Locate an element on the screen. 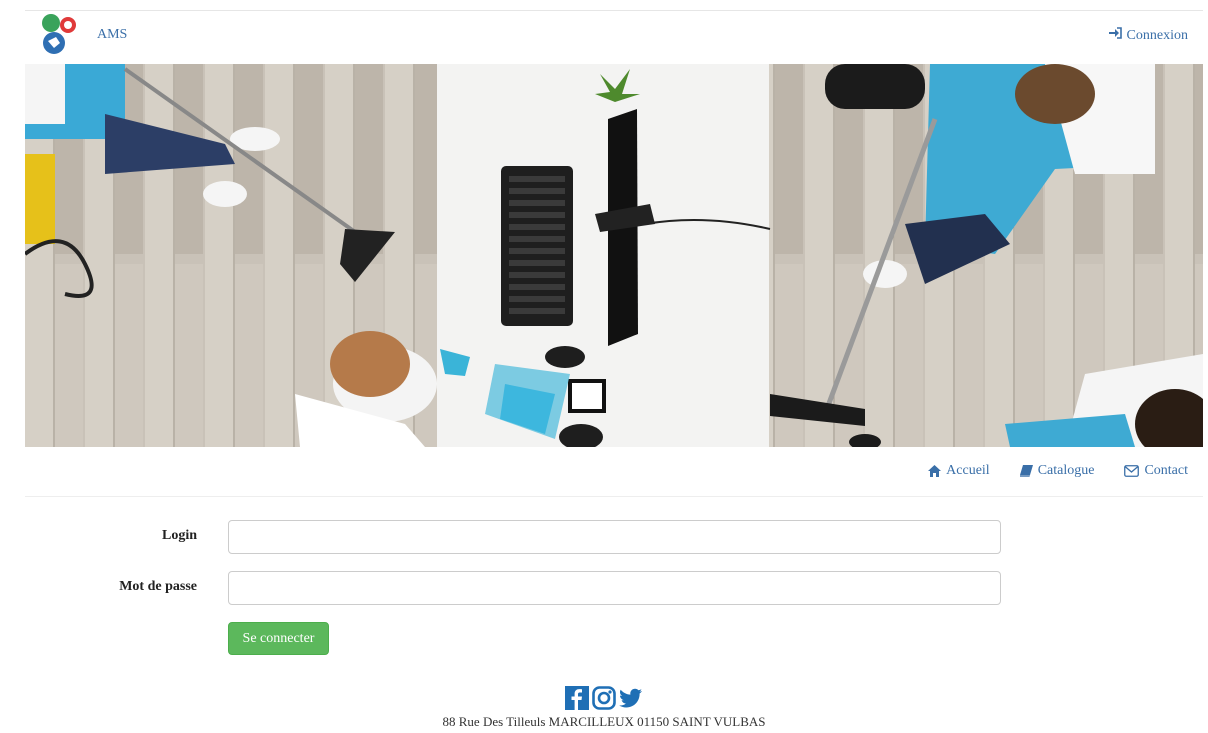  login-input is located at coordinates (614, 537).